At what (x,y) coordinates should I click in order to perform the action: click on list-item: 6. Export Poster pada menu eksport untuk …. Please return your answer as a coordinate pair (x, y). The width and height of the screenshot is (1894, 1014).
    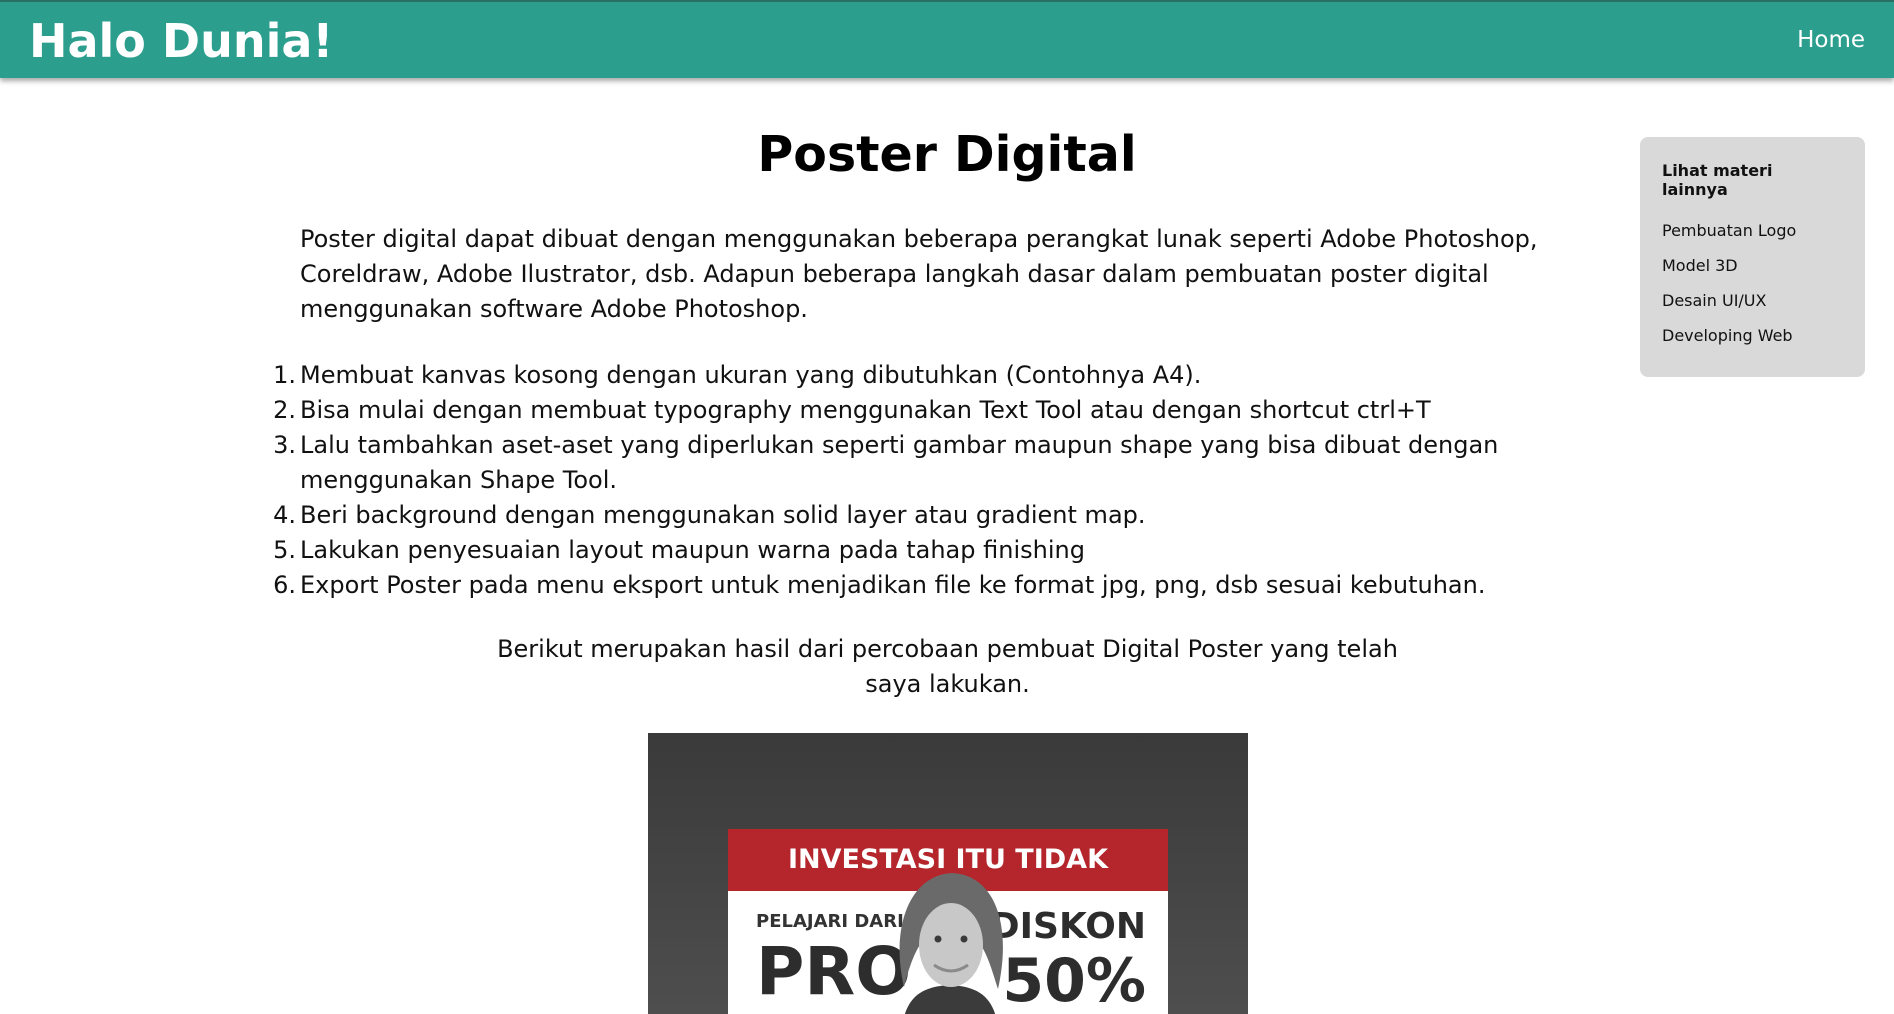
    Looking at the image, I should click on (921, 585).